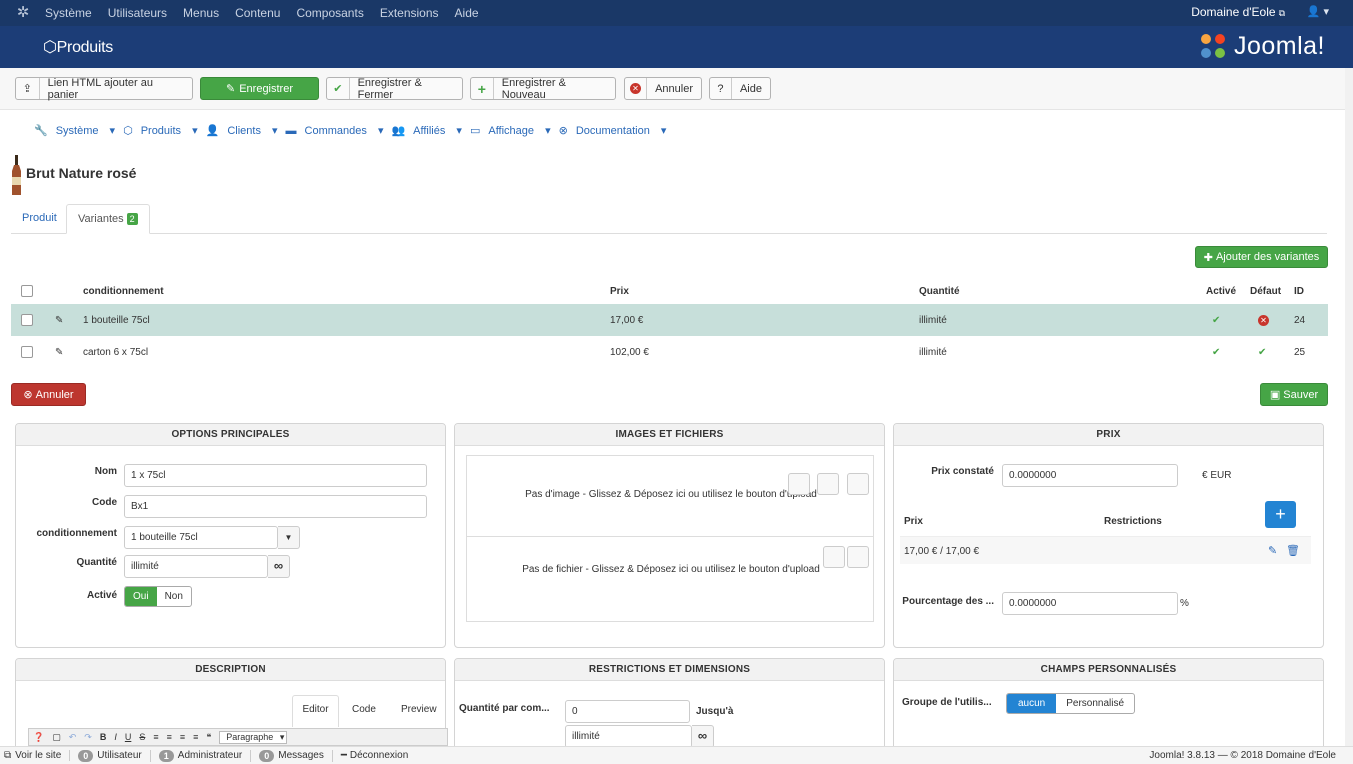  What do you see at coordinates (1228, 291) in the screenshot?
I see `col-active: Activé` at bounding box center [1228, 291].